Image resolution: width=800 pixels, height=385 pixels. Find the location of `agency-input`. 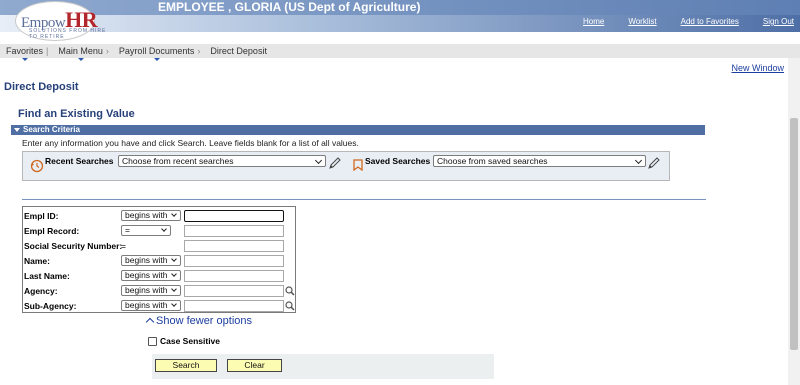

agency-input is located at coordinates (234, 291).